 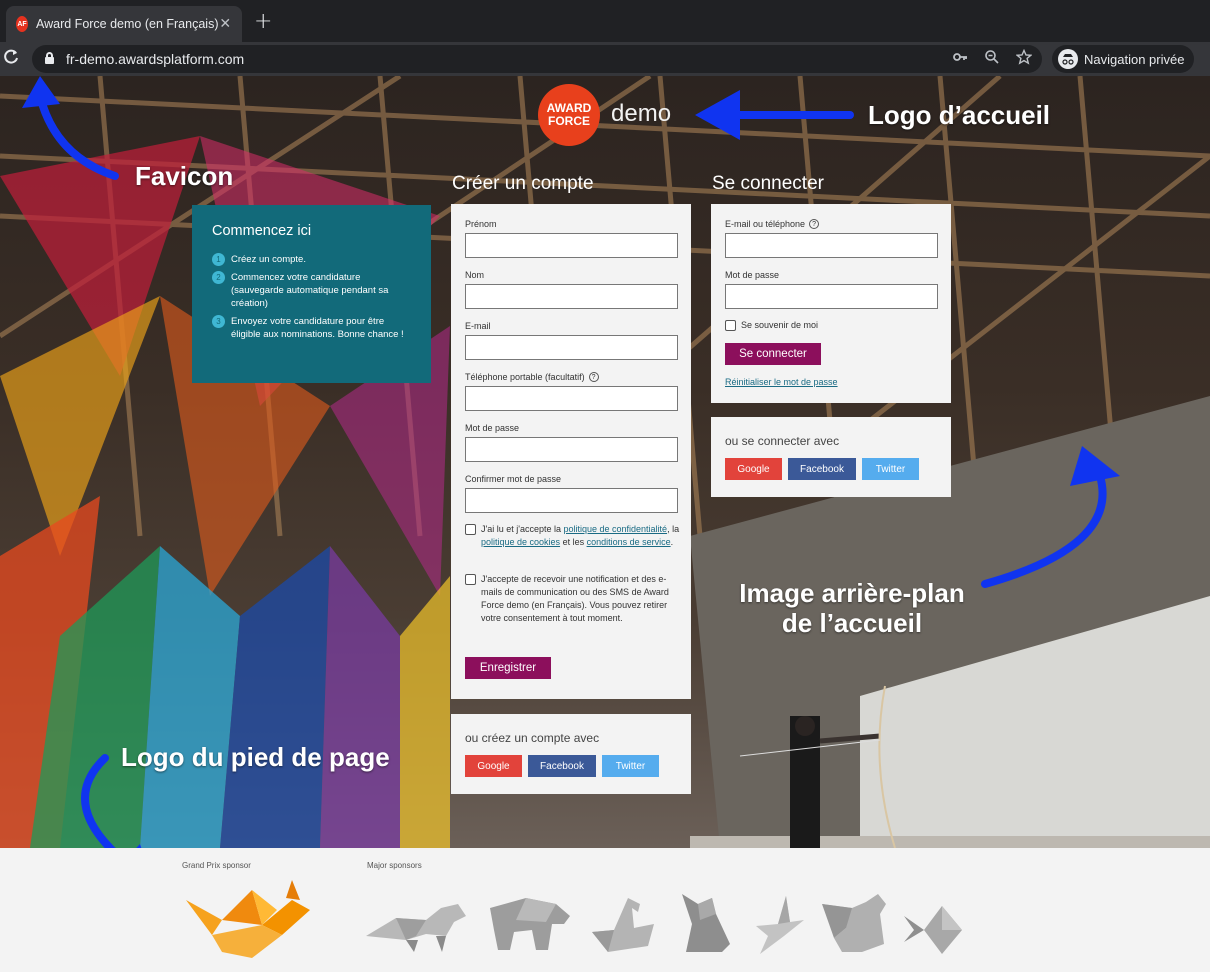 I want to click on new-tab-button: +, so click(x=263, y=21).